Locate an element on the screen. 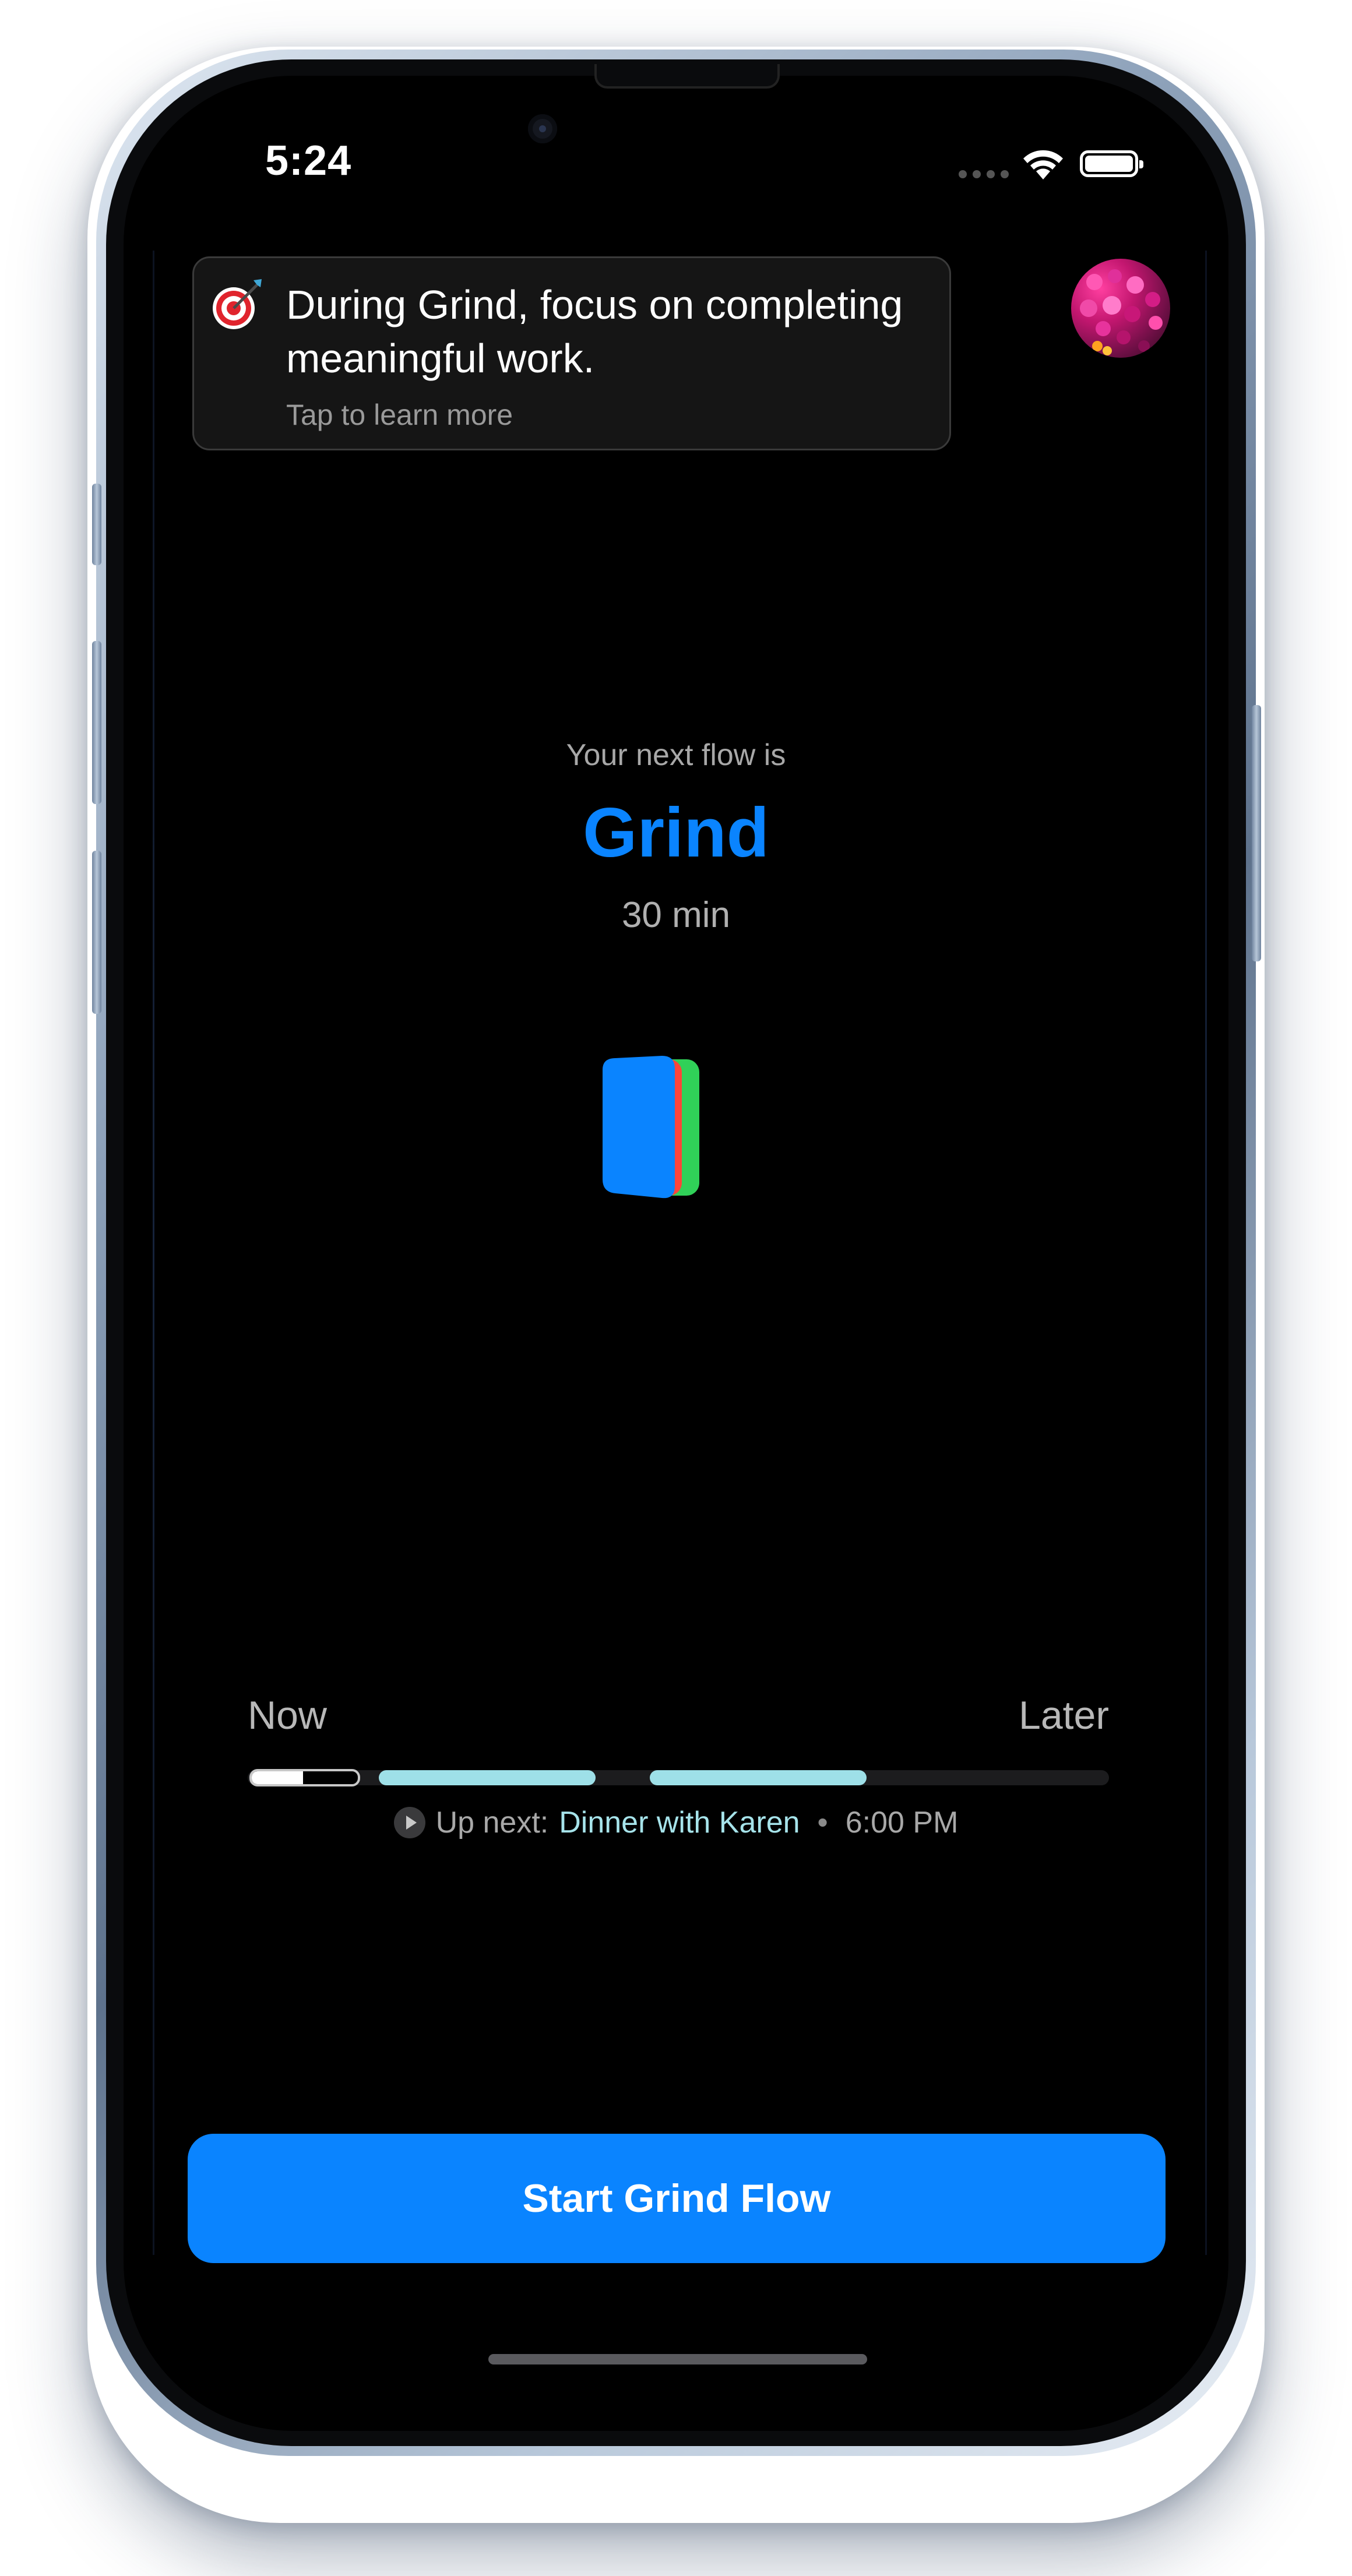 This screenshot has width=1352, height=2576. timeline-current-segment is located at coordinates (305, 1777).